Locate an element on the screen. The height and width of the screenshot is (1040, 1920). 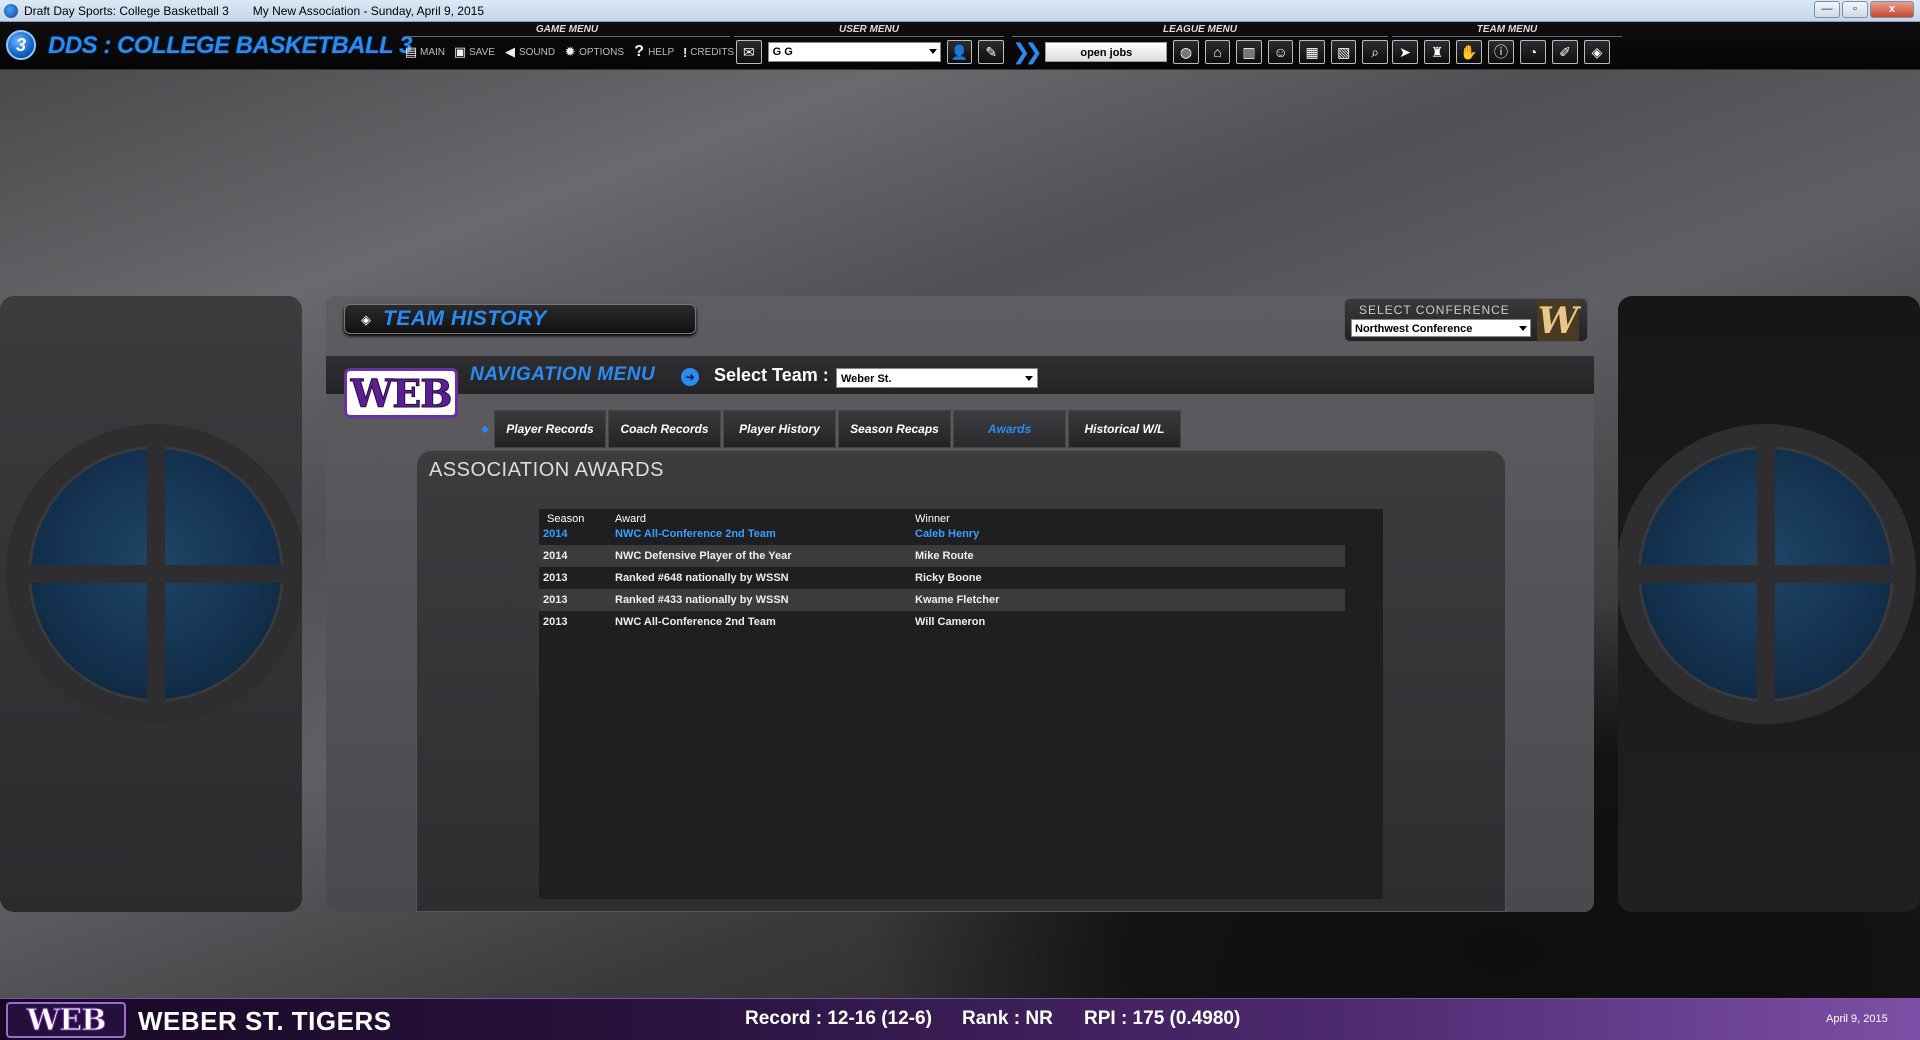
league-menu: LEAGUE MENU ❯❯ open jobs ◍ ⌂ ▥ ☺ ▦ ▧ ⌕ is located at coordinates (1200, 46).